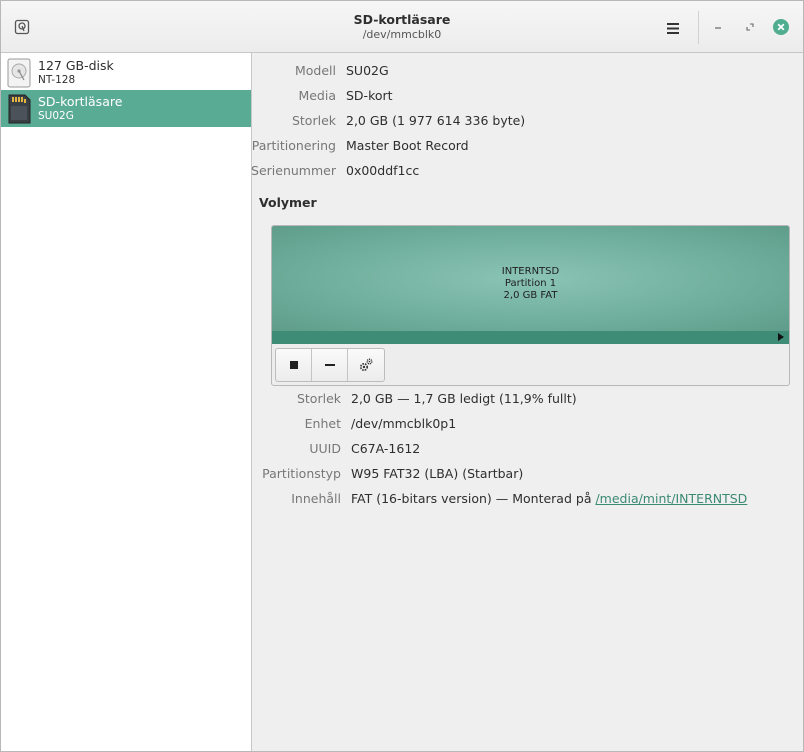  I want to click on volume-graph: INTERNTSD Partition 1 2,0 GB FAT, so click(530, 305).